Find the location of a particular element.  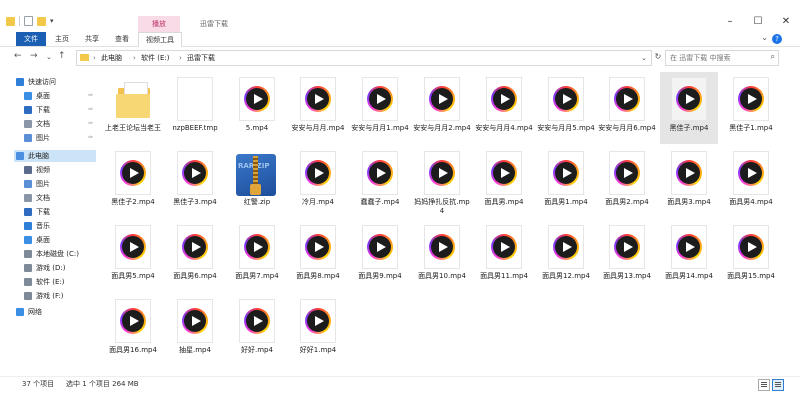

nav-item-16: 网络 is located at coordinates (55, 312).